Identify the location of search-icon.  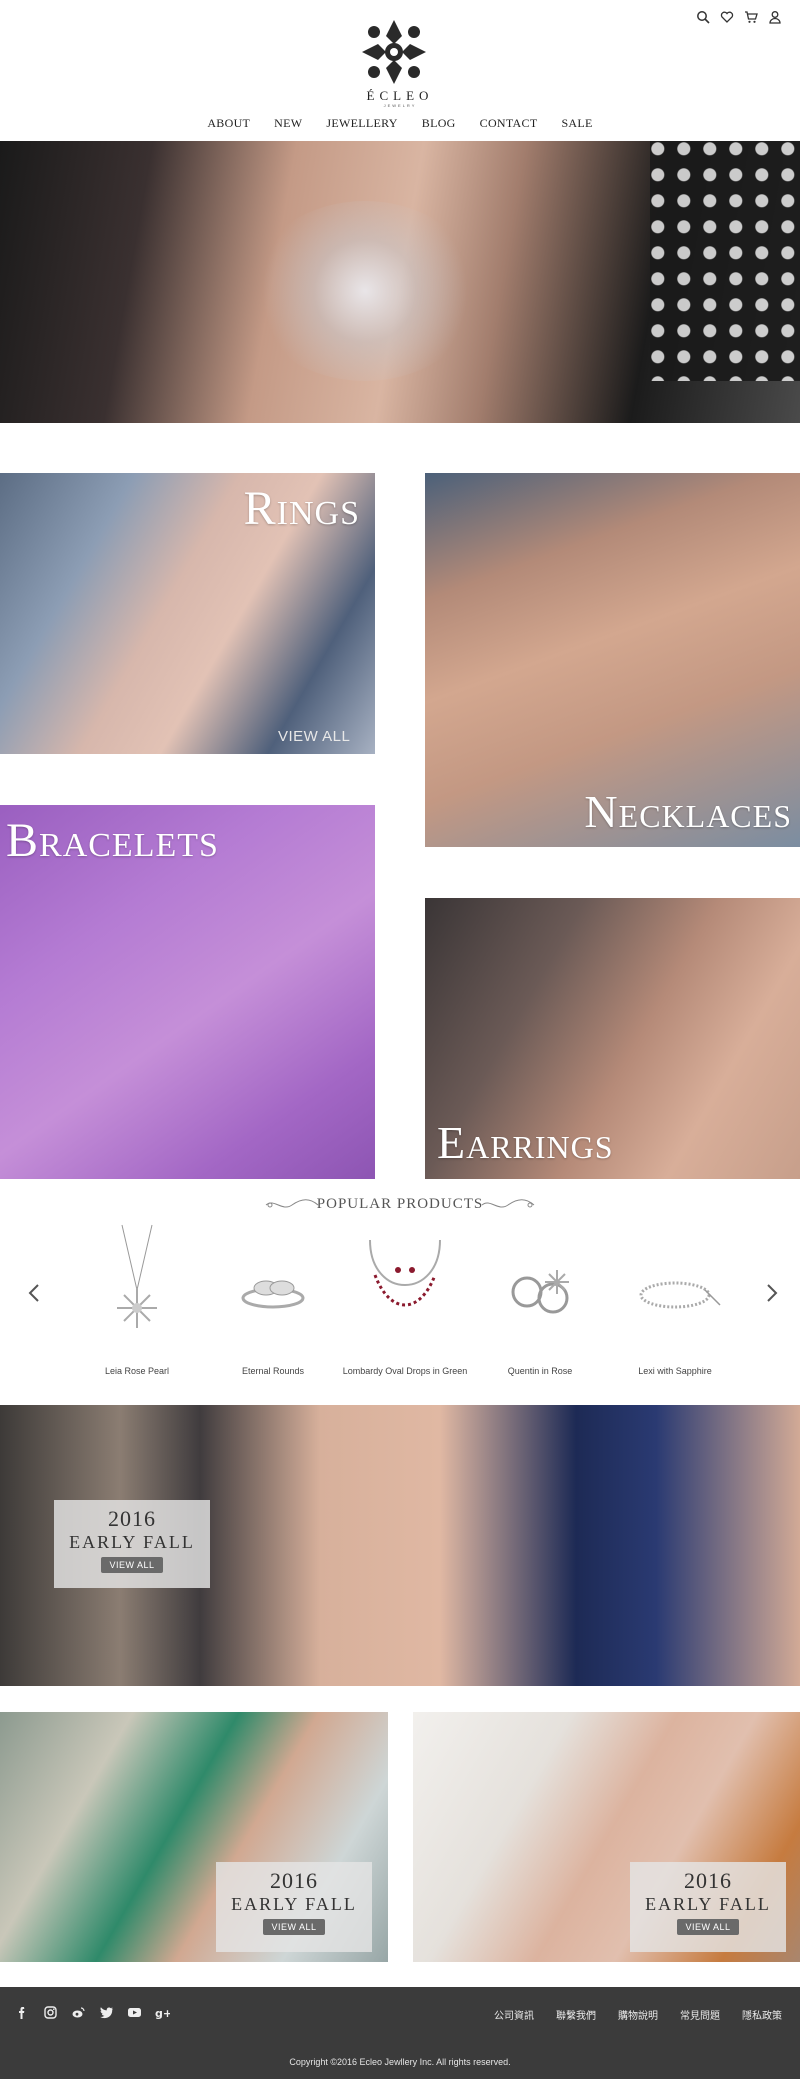
(703, 17).